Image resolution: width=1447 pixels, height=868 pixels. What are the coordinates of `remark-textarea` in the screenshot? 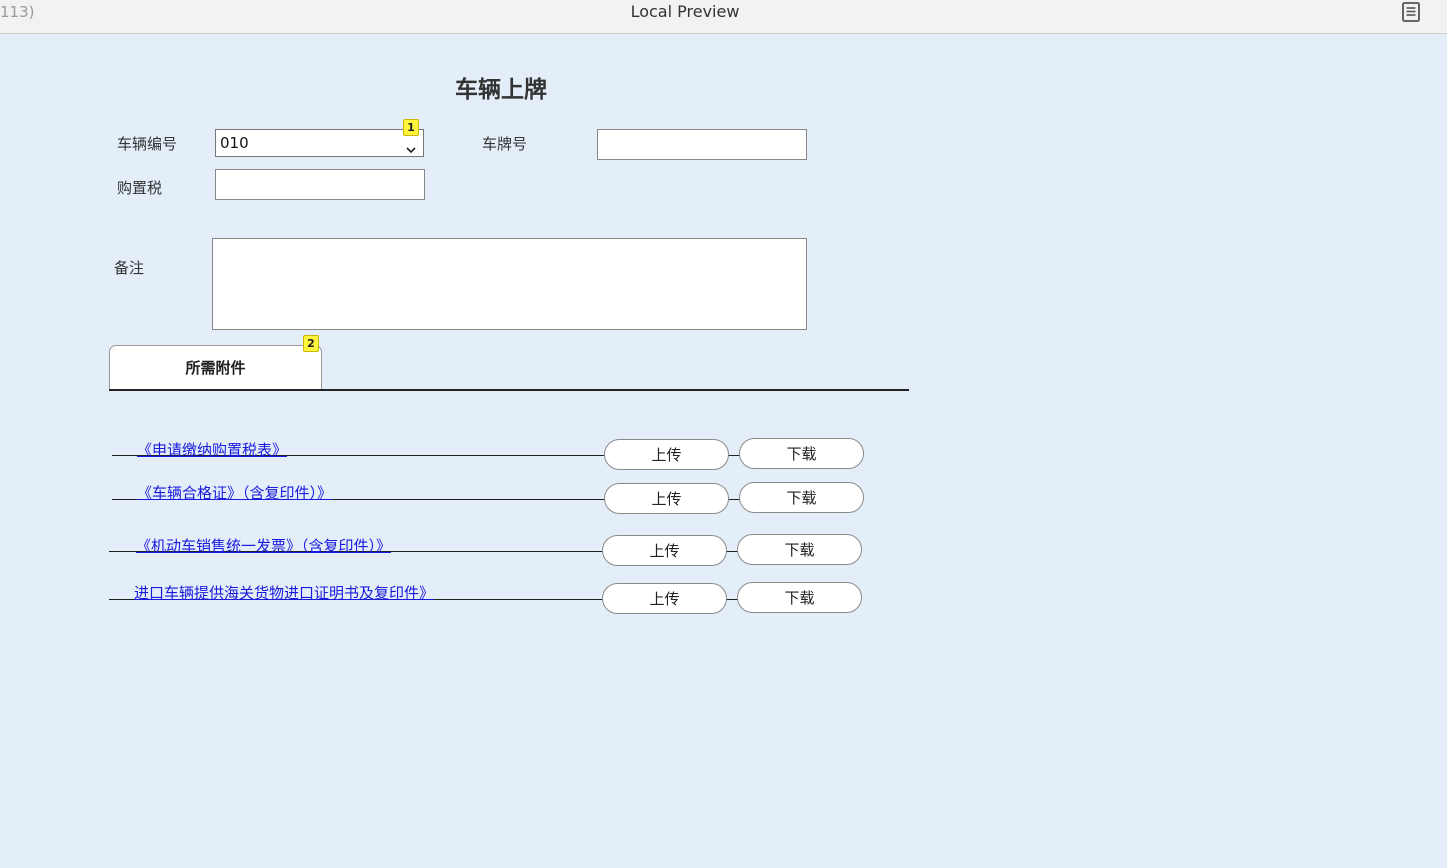 It's located at (509, 284).